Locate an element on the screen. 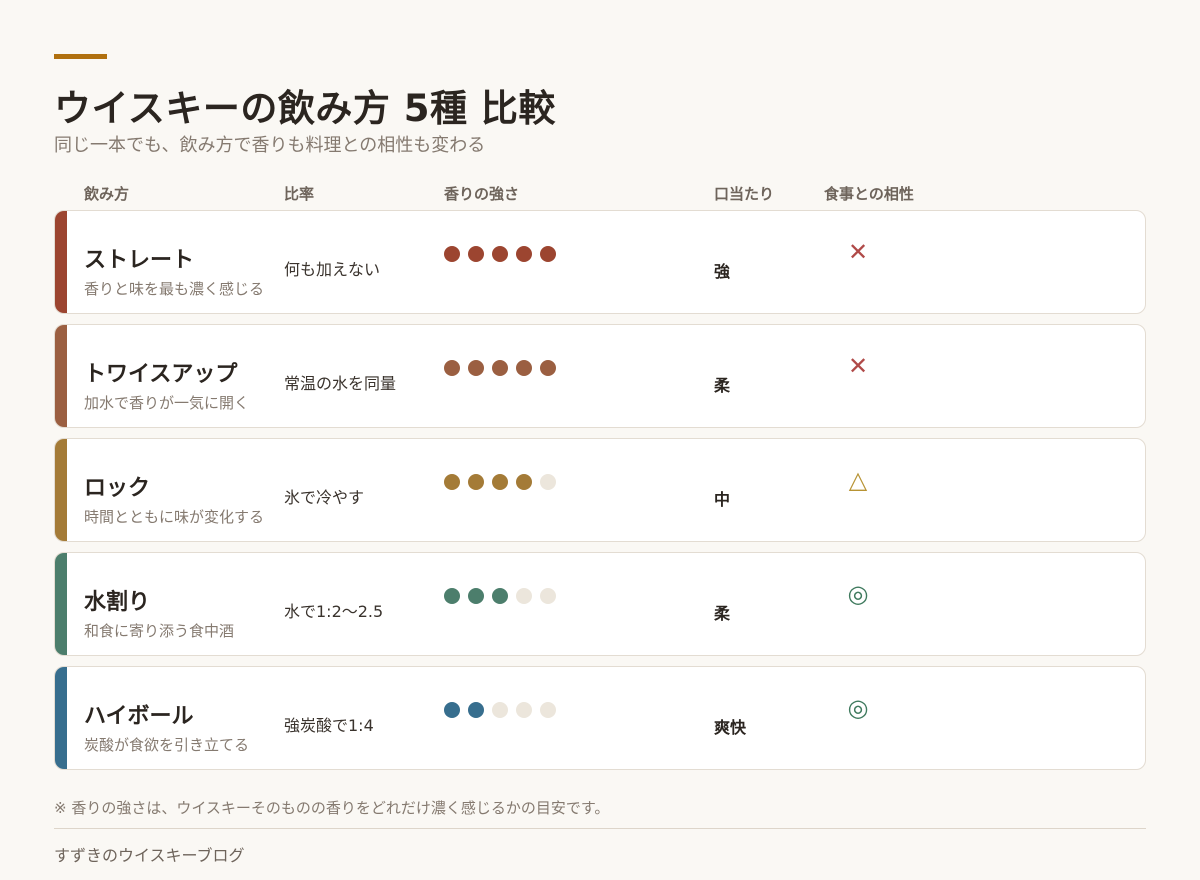 The width and height of the screenshot is (1200, 880). table-row: ハイボール炭酸が食欲を引き立てる 強炭酸で1:4 爽快 ◎ is located at coordinates (600, 718).